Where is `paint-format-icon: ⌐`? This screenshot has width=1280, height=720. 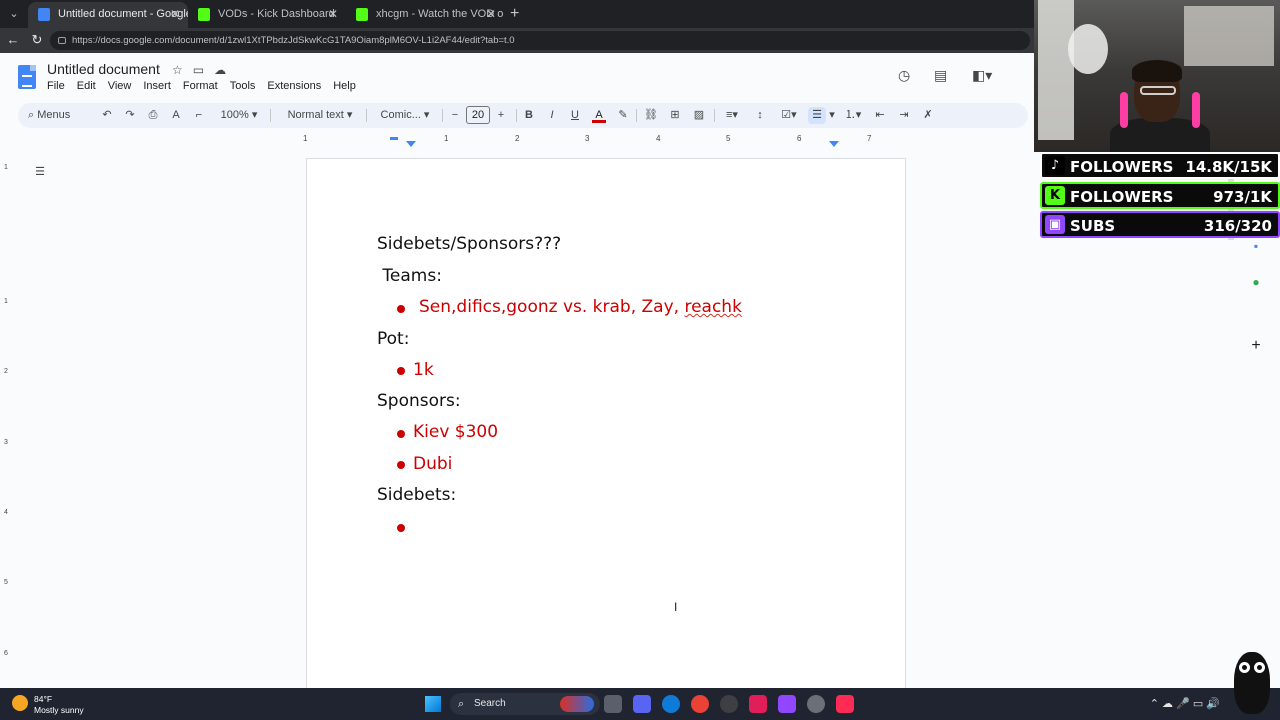 paint-format-icon: ⌐ is located at coordinates (199, 115).